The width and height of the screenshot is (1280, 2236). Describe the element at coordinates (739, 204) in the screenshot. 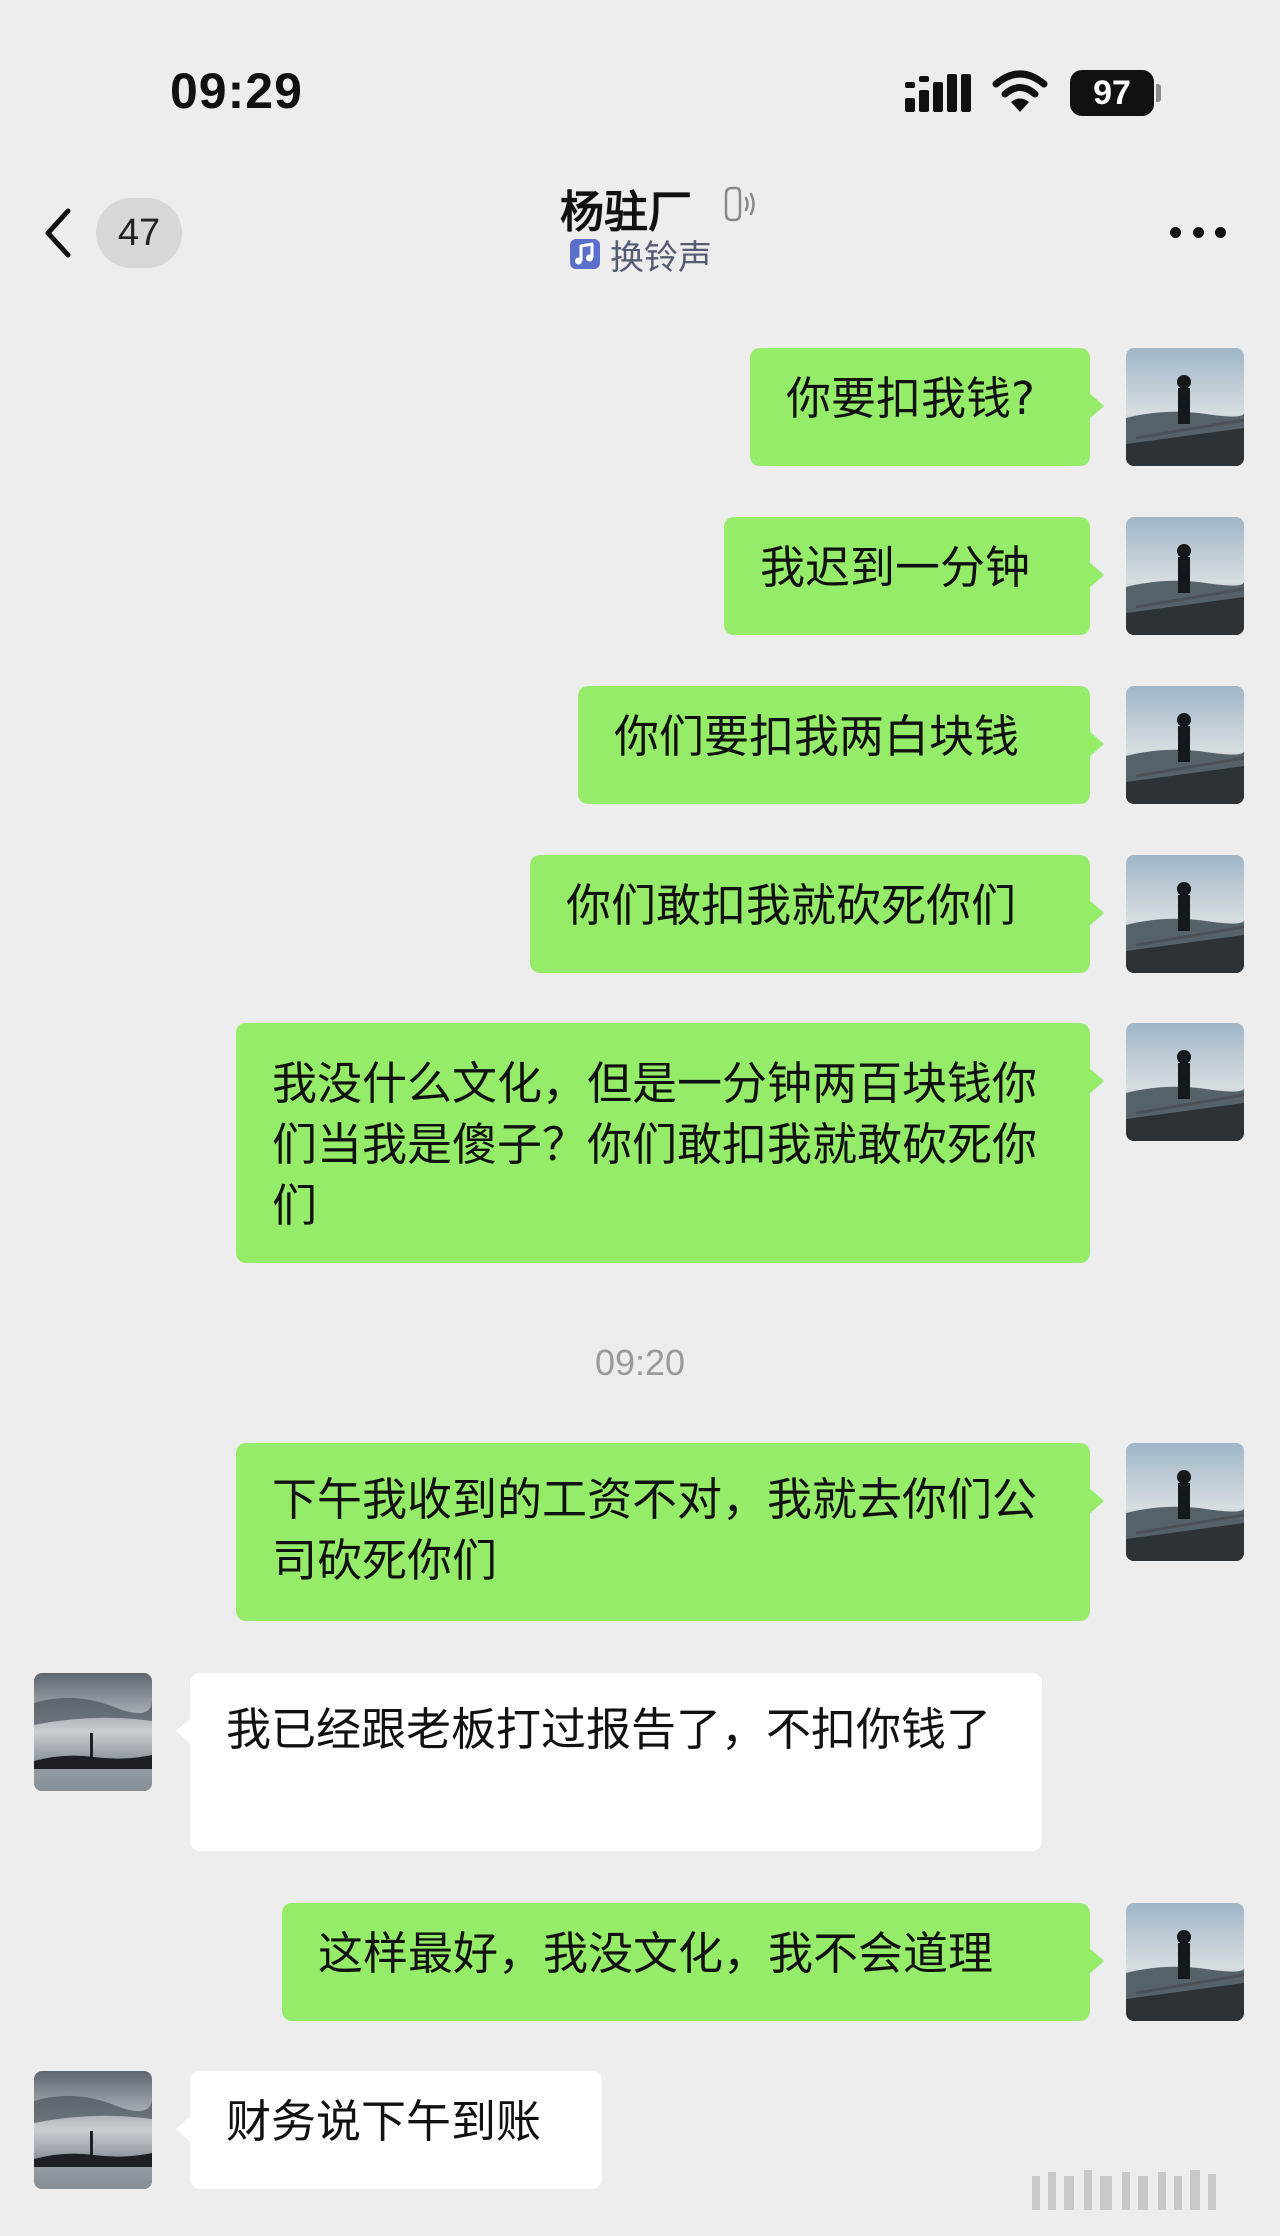

I see `voice-icon` at that location.